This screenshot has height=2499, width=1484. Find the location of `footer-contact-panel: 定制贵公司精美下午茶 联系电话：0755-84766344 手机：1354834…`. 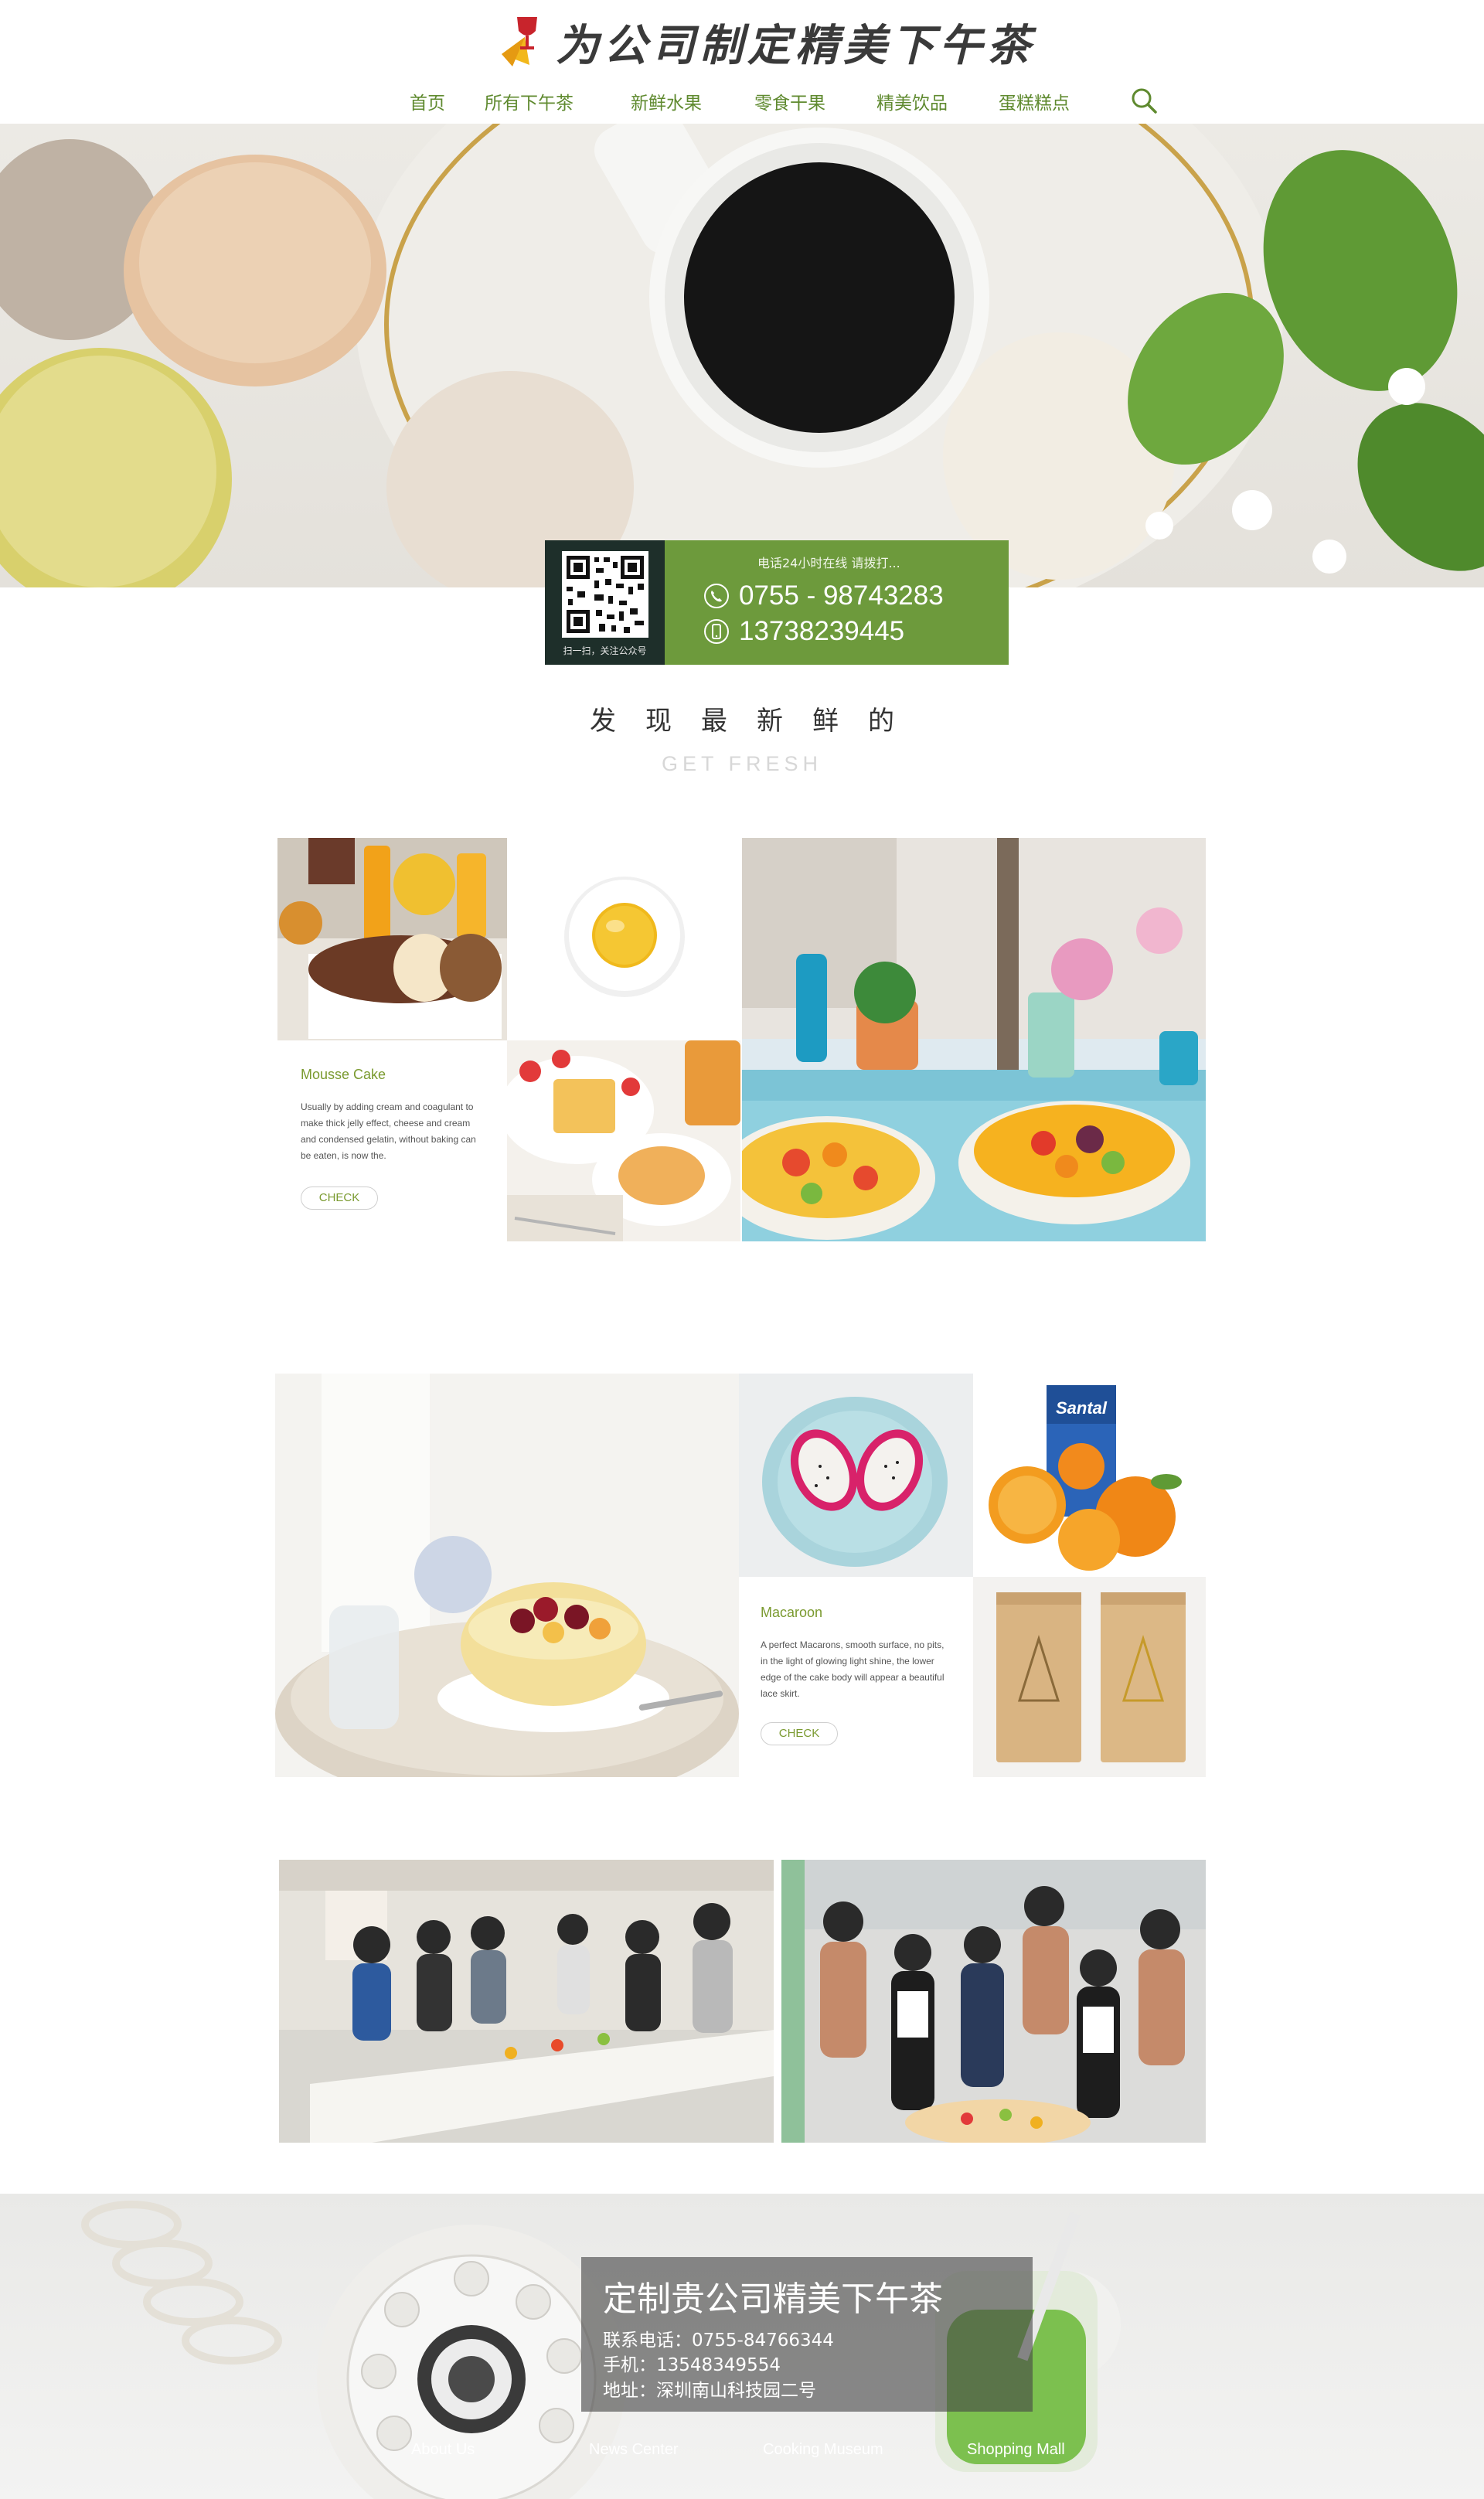

footer-contact-panel: 定制贵公司精美下午茶 联系电话：0755-84766344 手机：1354834… is located at coordinates (807, 2334).